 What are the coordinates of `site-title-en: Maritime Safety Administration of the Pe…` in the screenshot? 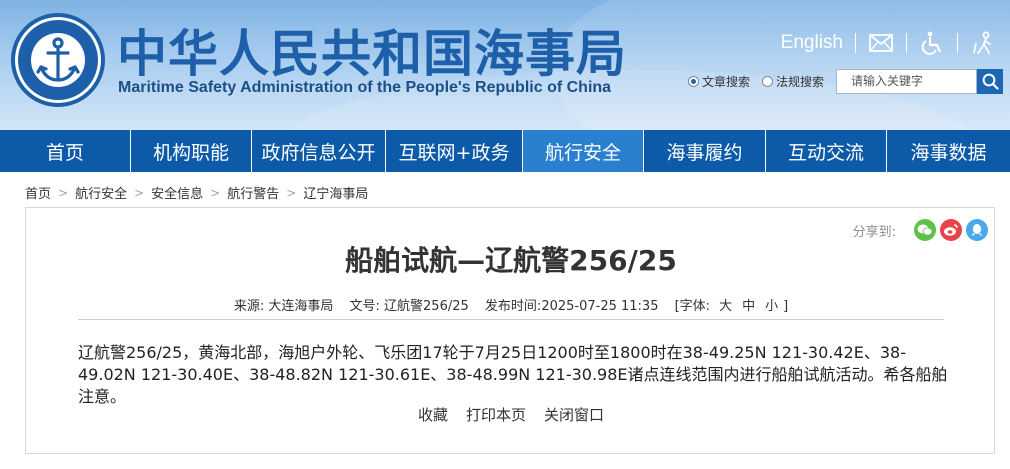 It's located at (365, 87).